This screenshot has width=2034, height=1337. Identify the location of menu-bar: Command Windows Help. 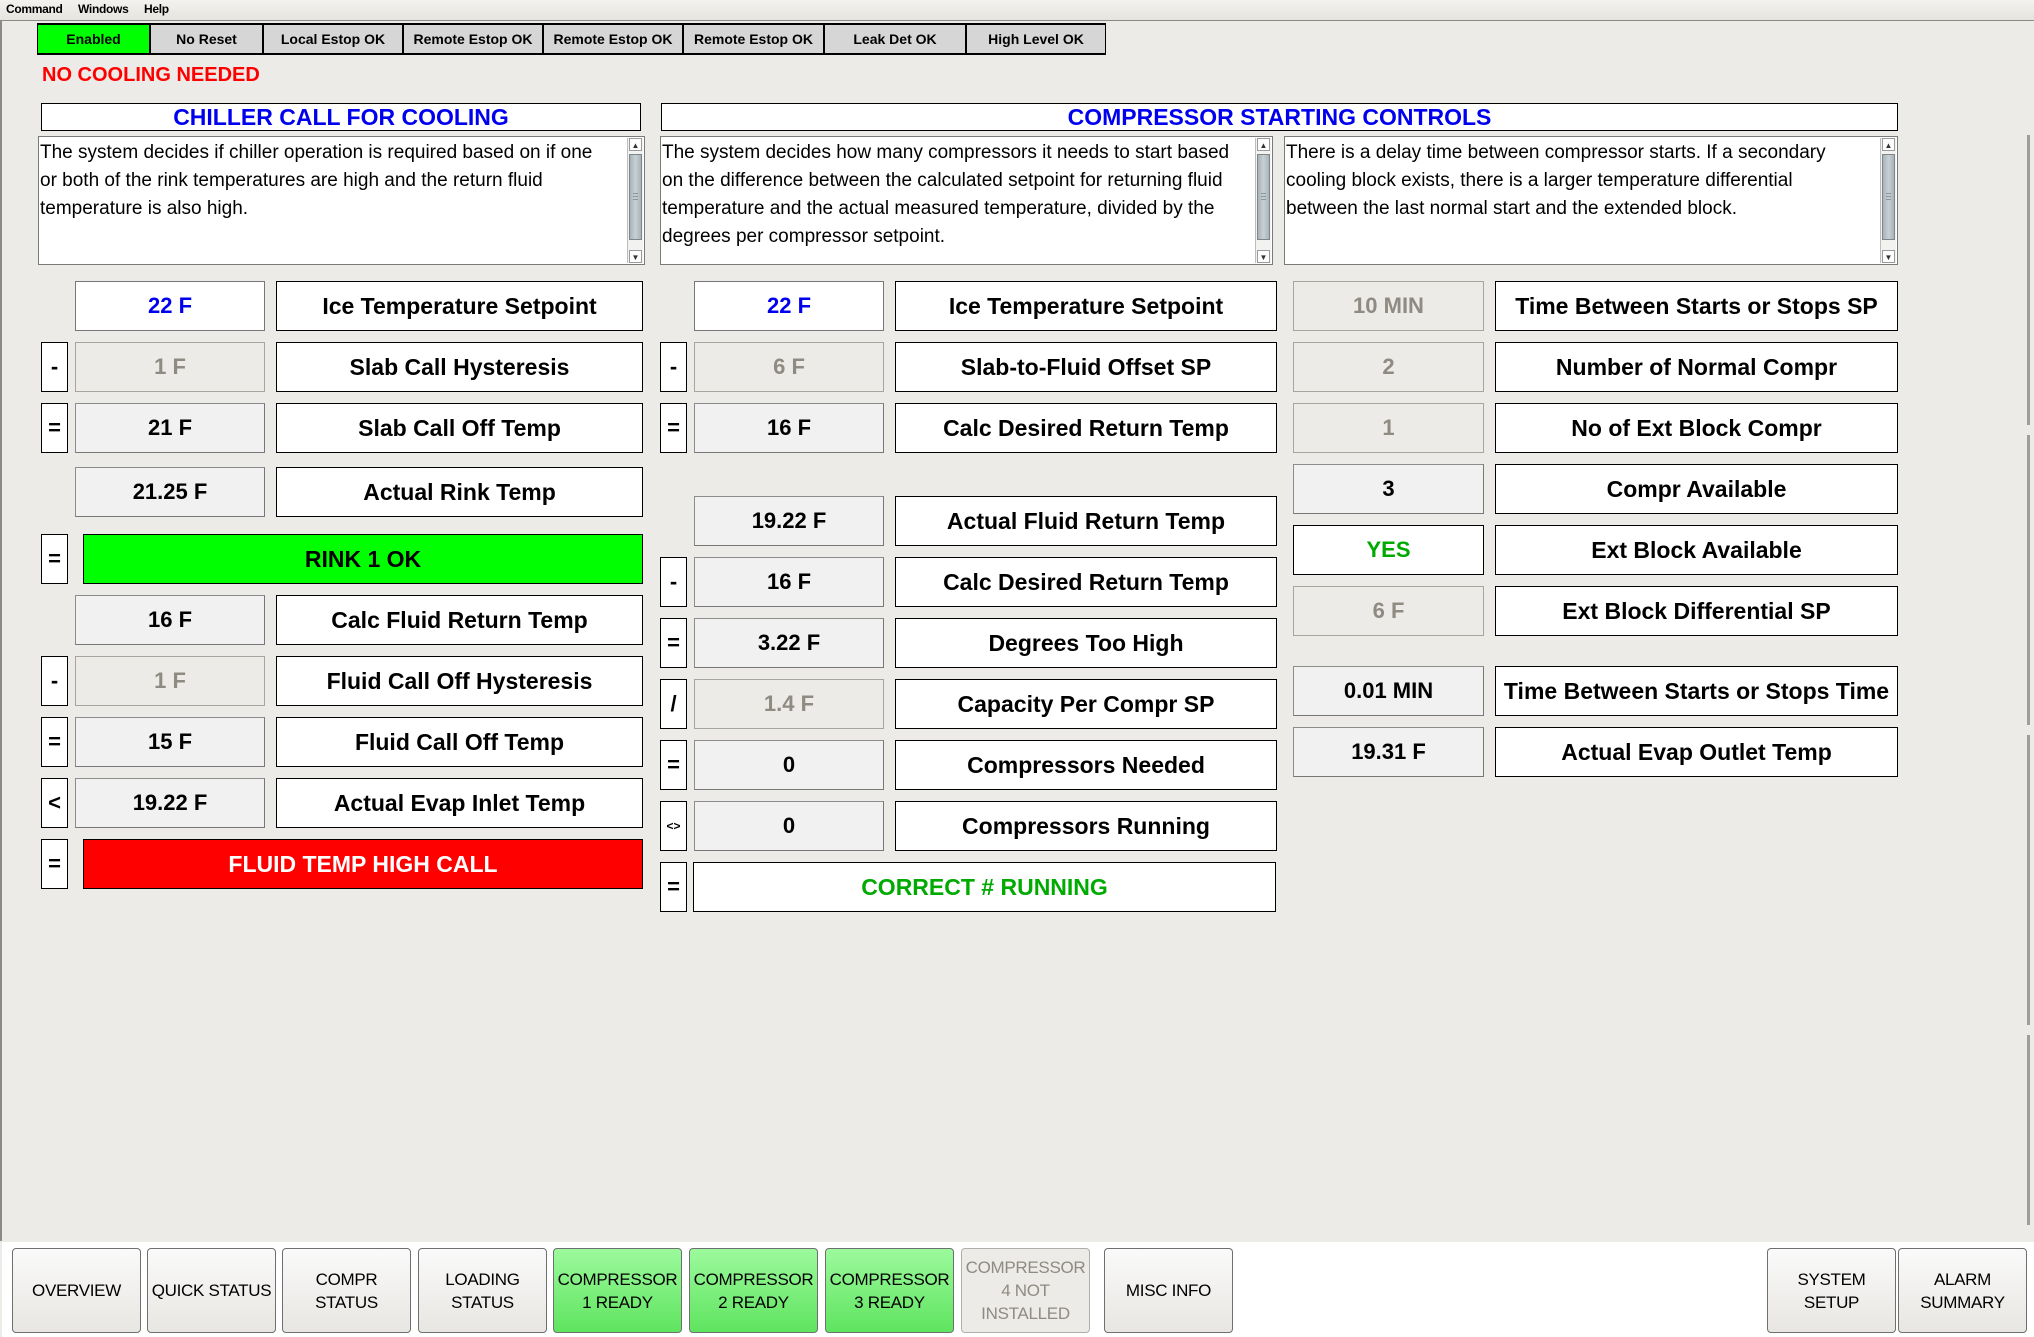
(1017, 10).